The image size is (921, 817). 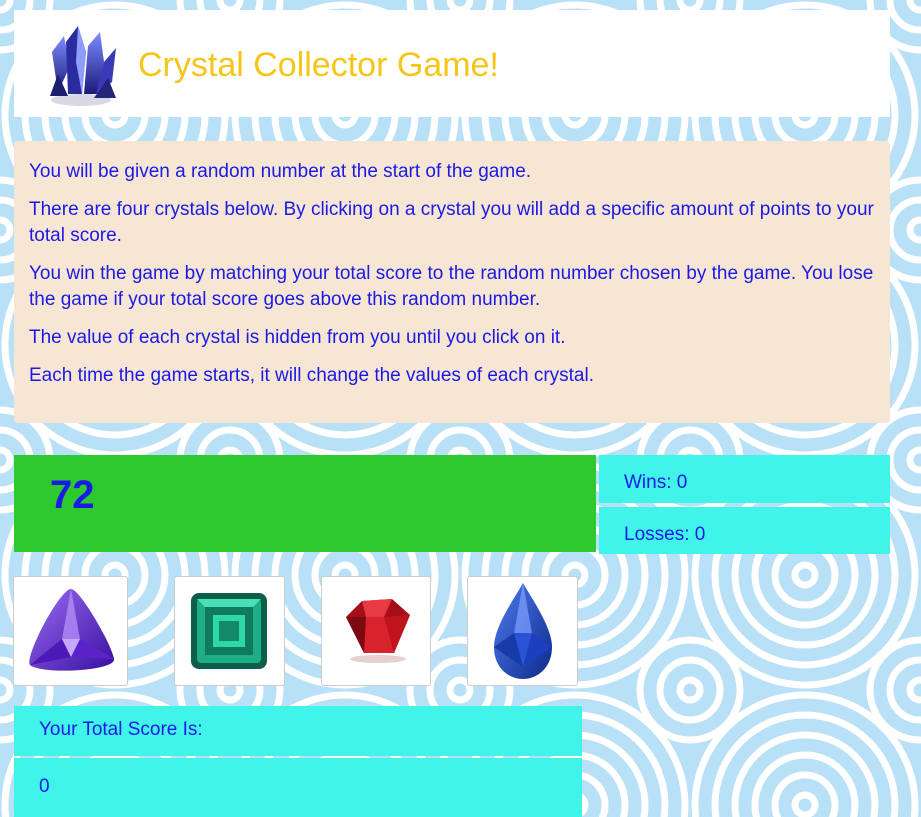 I want to click on score-label: Your Total Score Is:, so click(x=121, y=729).